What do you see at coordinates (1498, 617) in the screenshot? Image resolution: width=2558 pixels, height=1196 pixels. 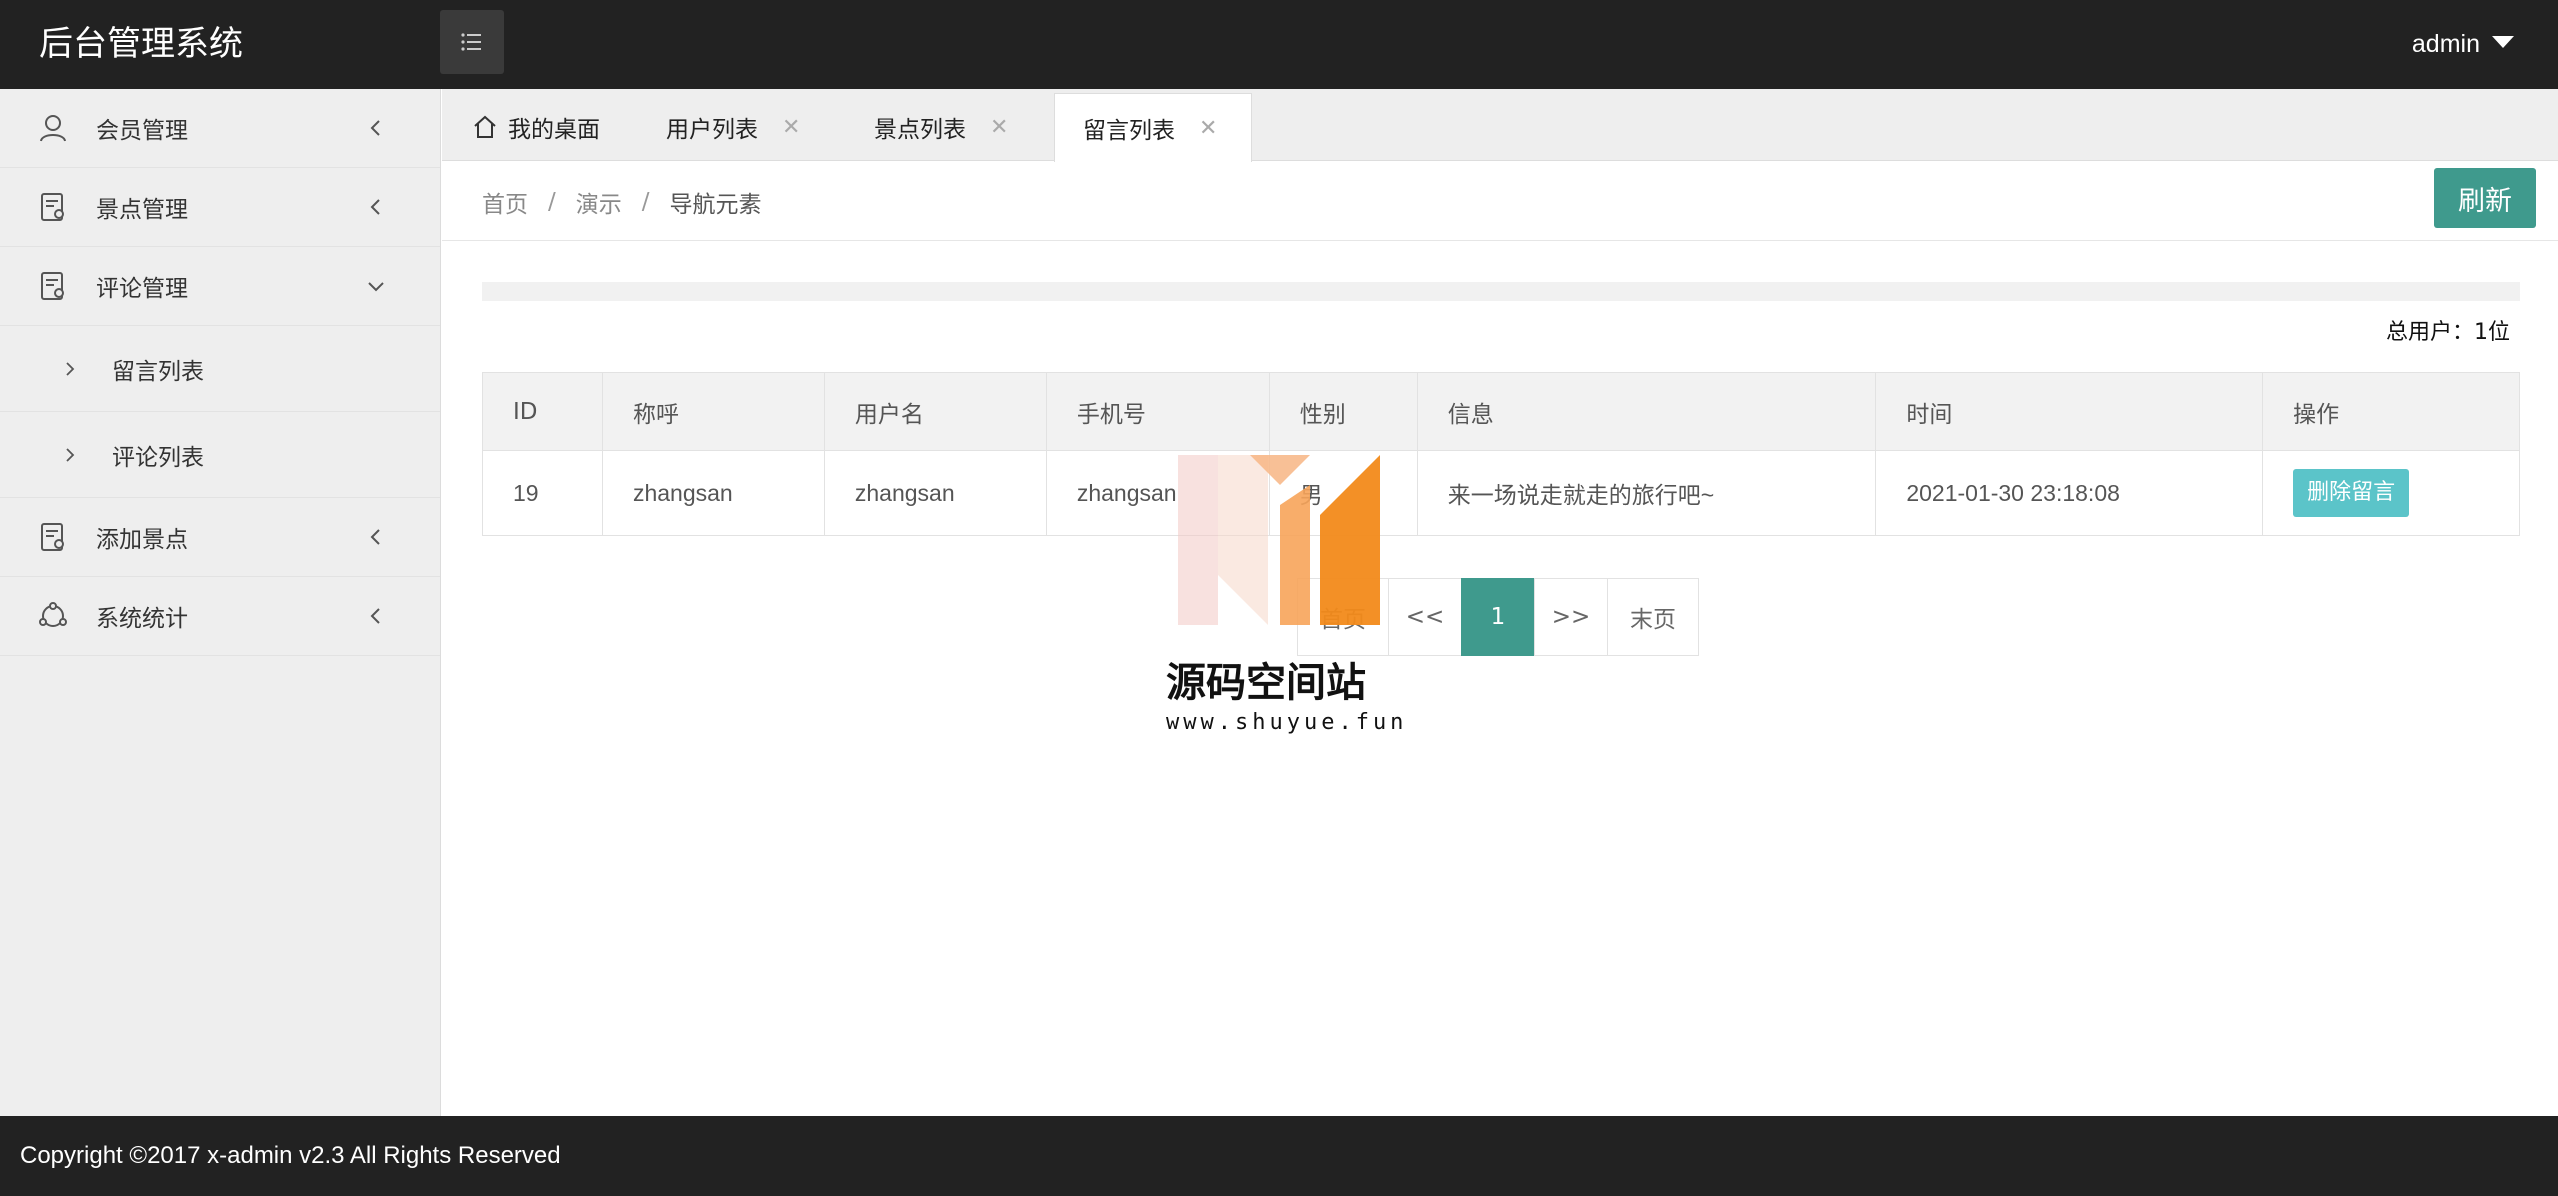 I see `pager-current-page: 1` at bounding box center [1498, 617].